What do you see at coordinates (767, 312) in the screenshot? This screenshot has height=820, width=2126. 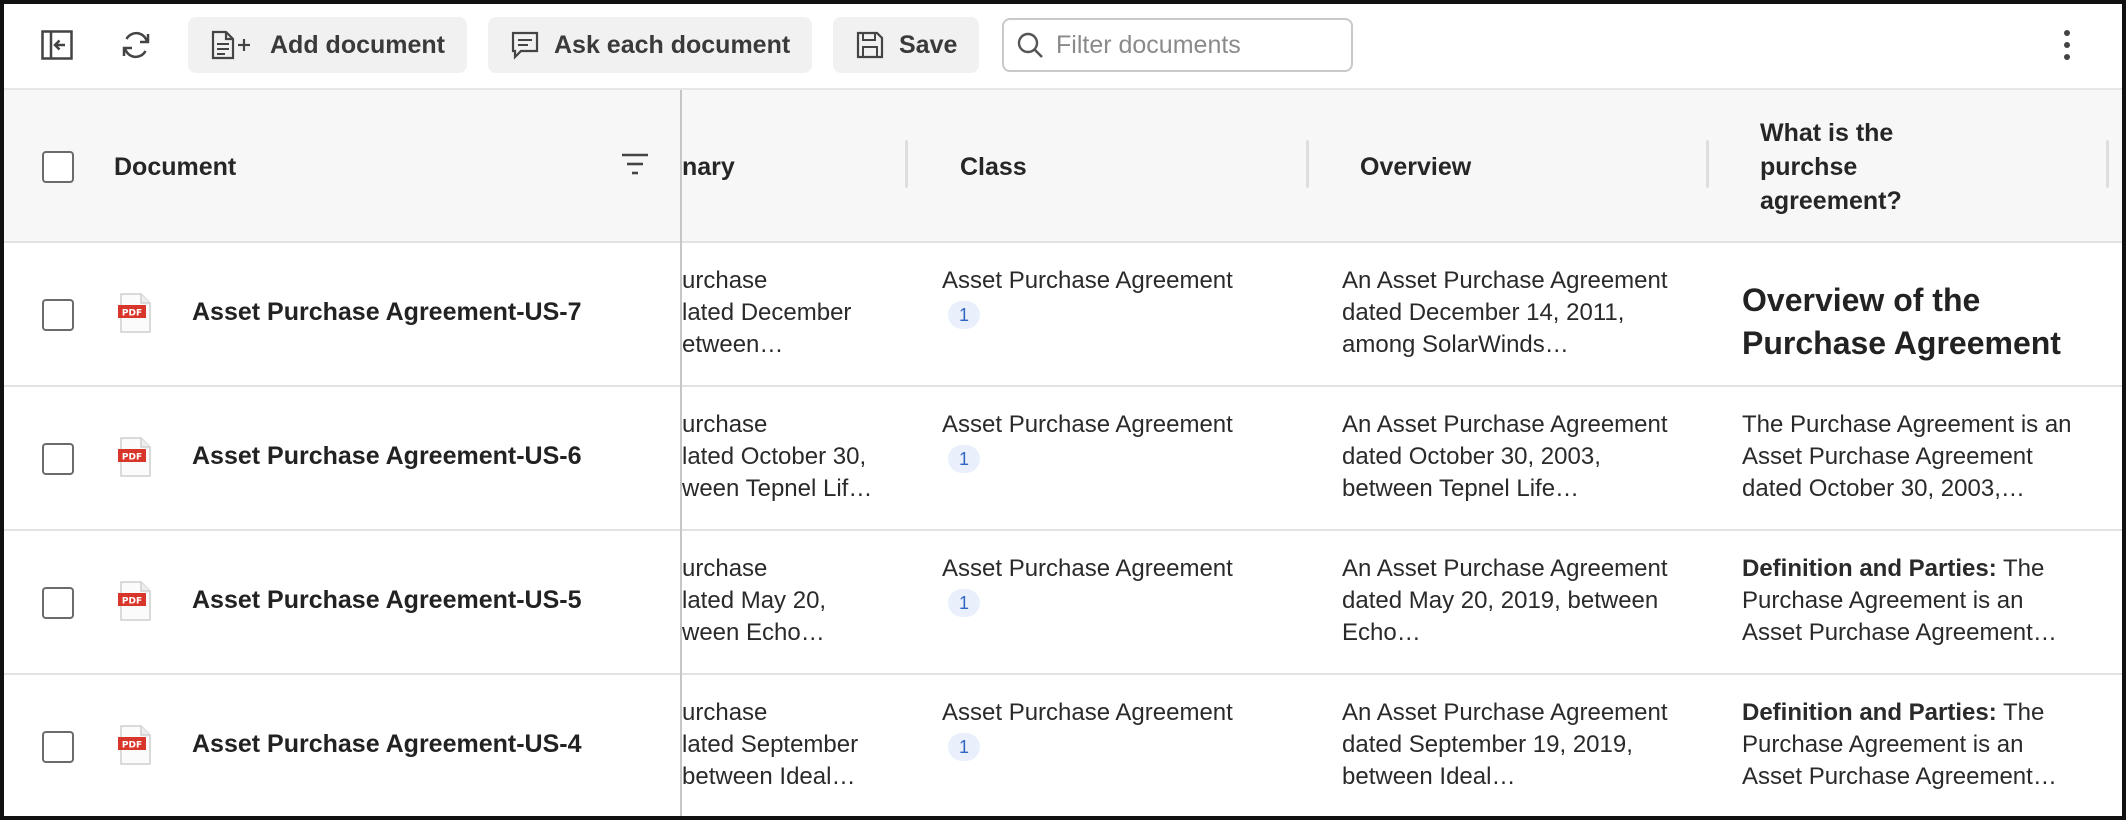 I see `summary-line: lated December` at bounding box center [767, 312].